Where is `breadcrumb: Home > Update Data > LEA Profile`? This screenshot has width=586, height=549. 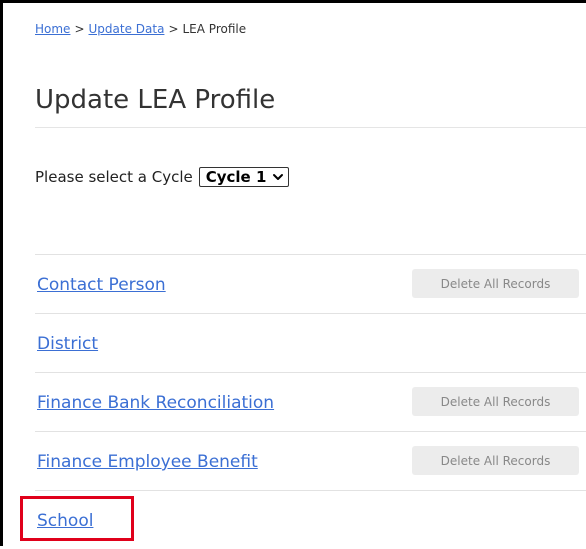
breadcrumb: Home > Update Data > LEA Profile is located at coordinates (140, 29).